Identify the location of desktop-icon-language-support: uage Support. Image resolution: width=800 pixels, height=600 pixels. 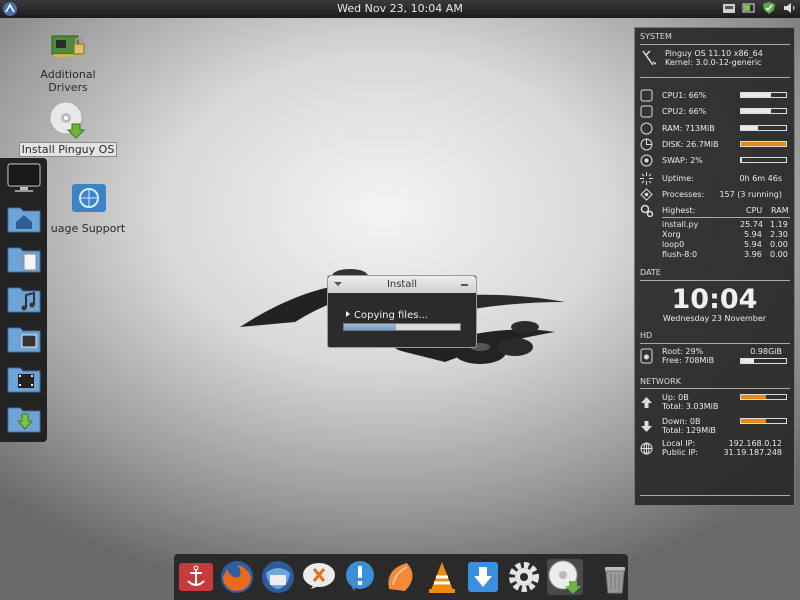
(88, 207).